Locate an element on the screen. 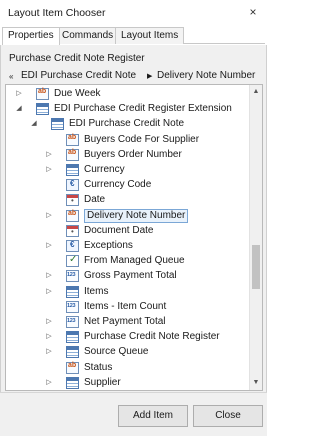  tree-row-label: Buyers Code For Supplier is located at coordinates (142, 139).